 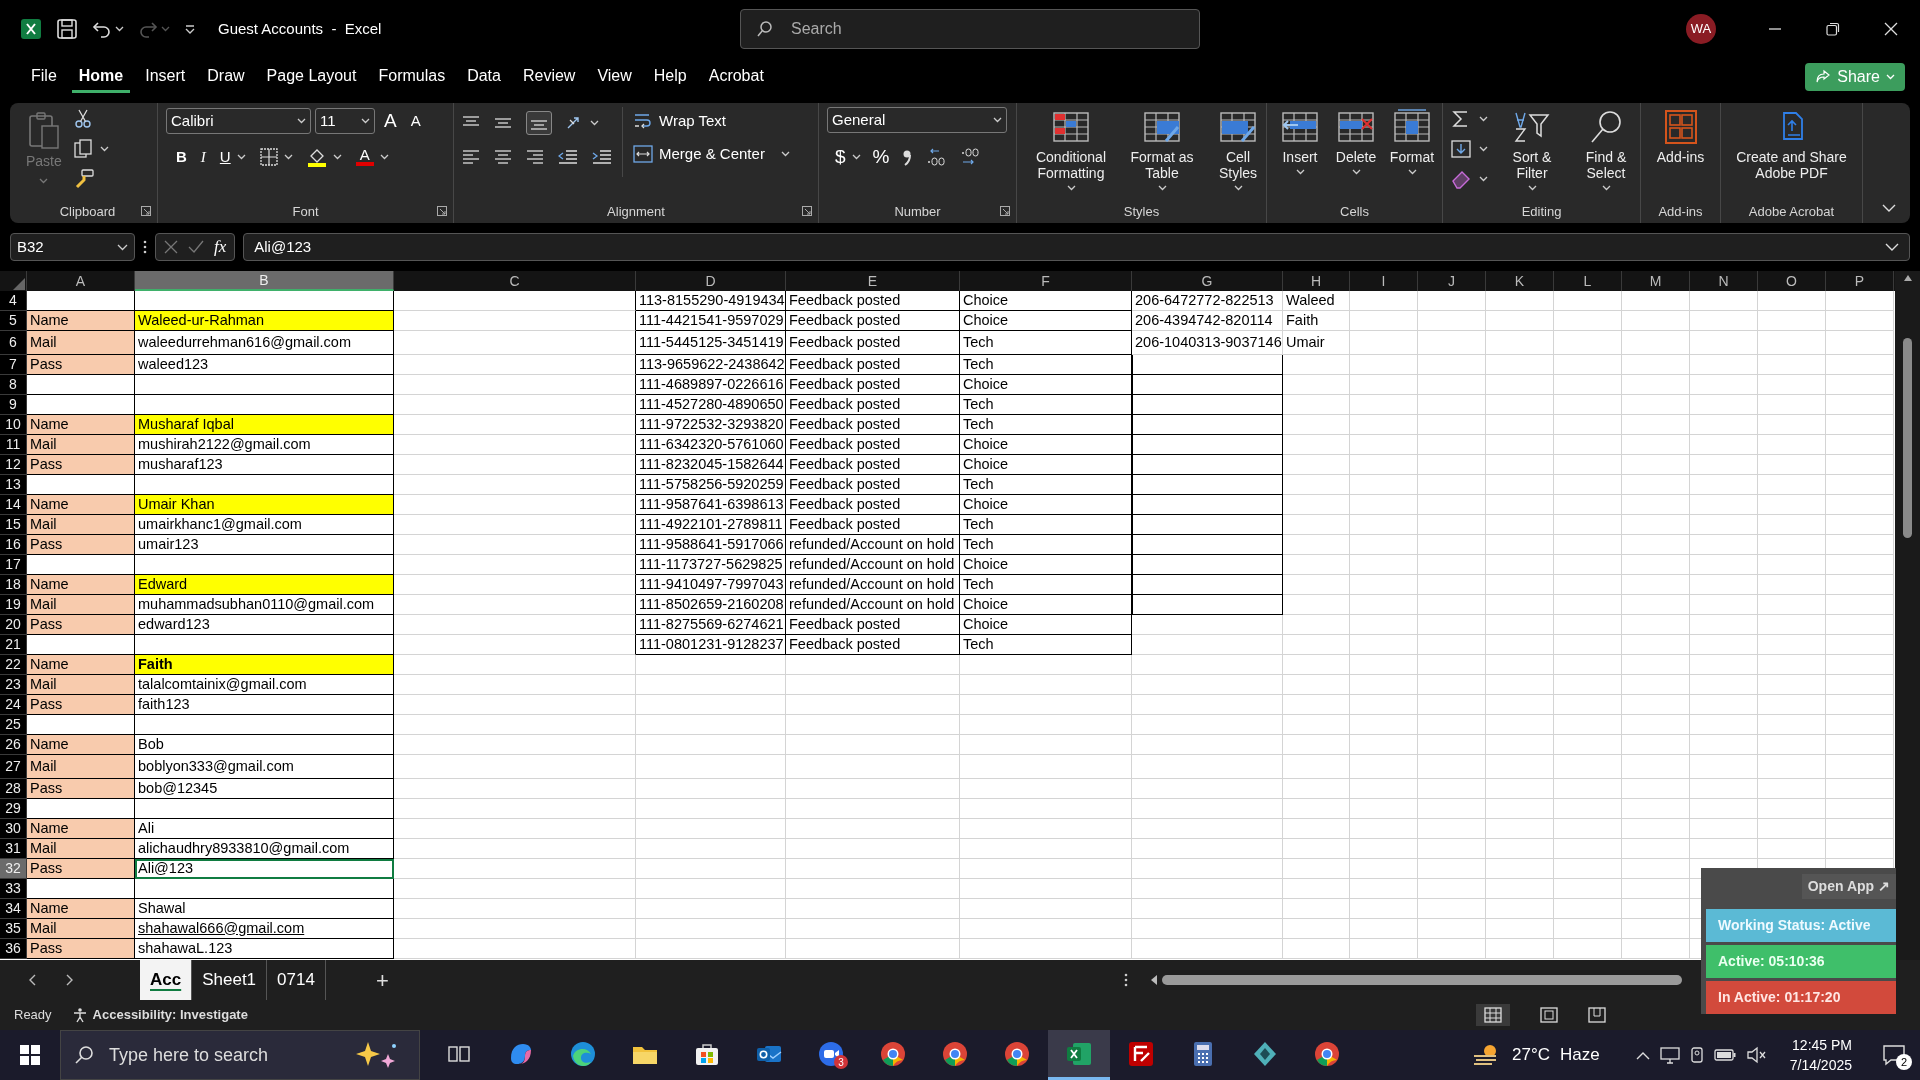 What do you see at coordinates (13, 949) in the screenshot?
I see `row-header: 36` at bounding box center [13, 949].